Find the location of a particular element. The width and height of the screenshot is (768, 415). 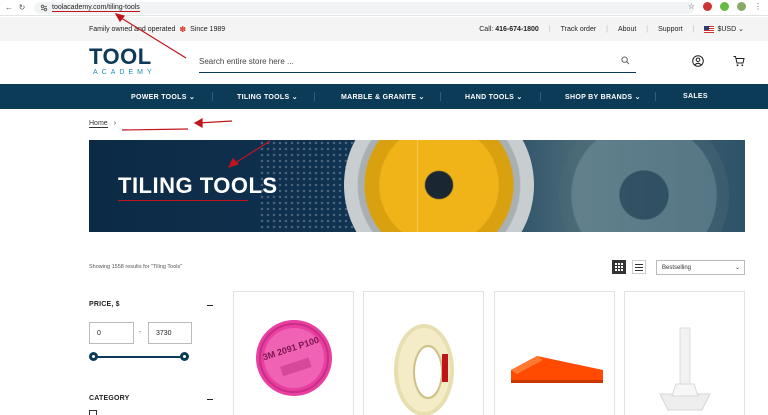

maple-leaf-icon: ✽ is located at coordinates (183, 29).